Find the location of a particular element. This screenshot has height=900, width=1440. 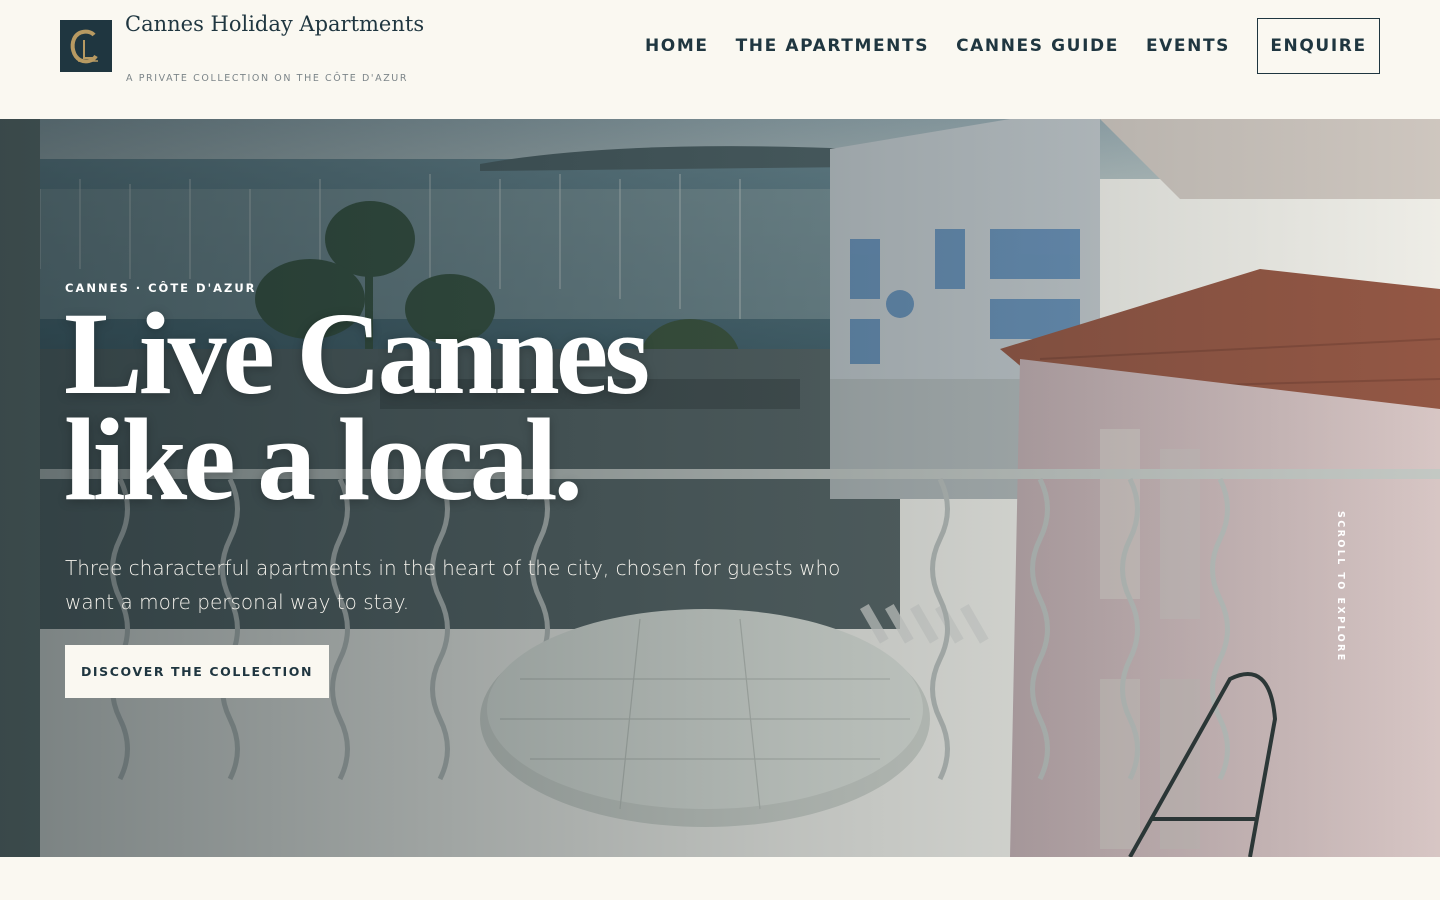

logo-icon is located at coordinates (86, 46).